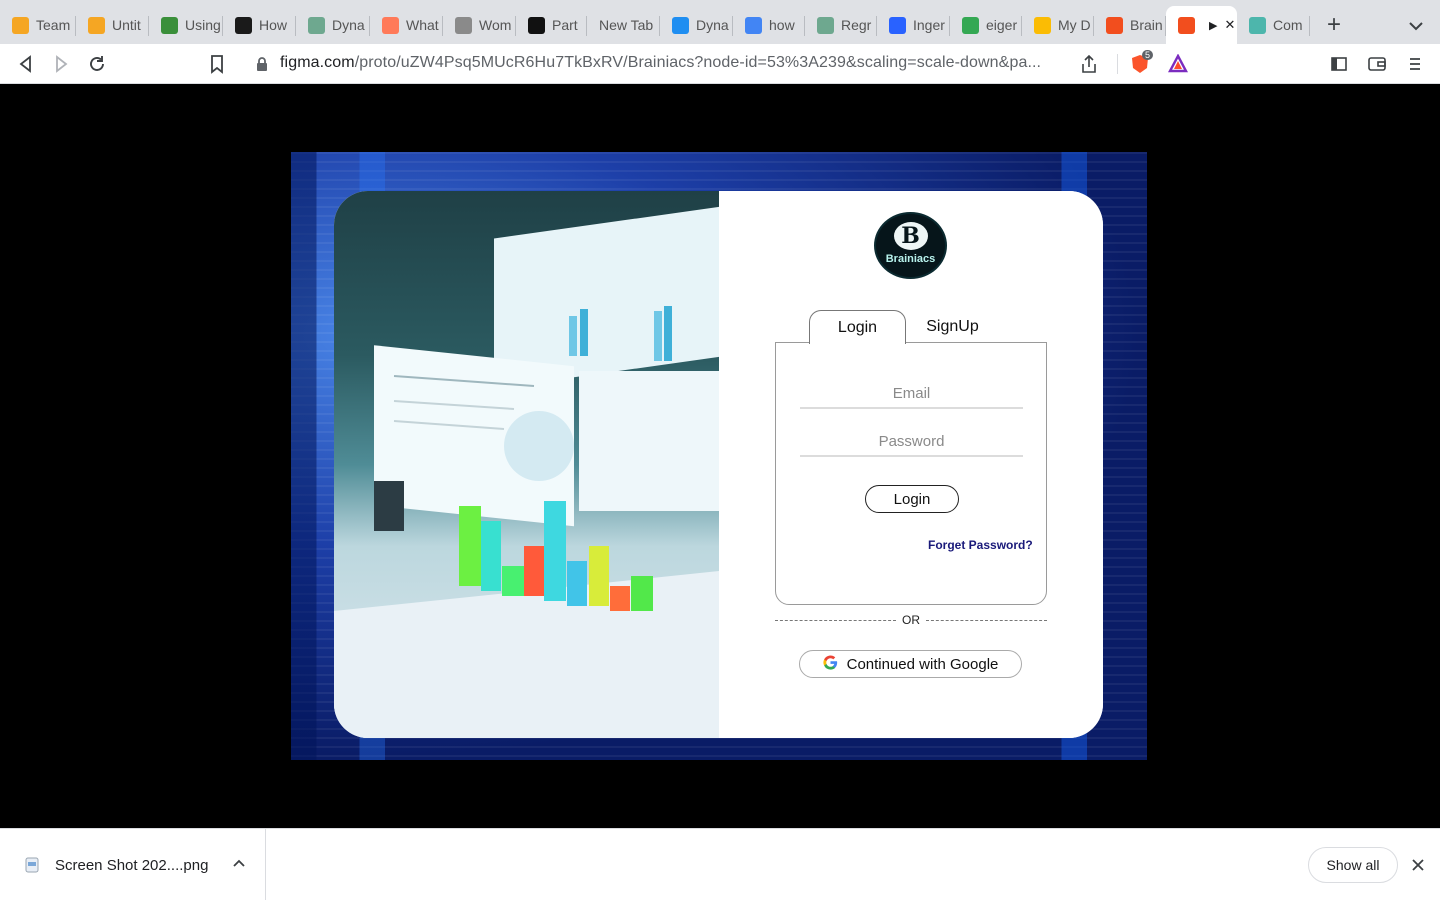 The image size is (1440, 900). What do you see at coordinates (1339, 64) in the screenshot?
I see `sidebar-toggle-icon` at bounding box center [1339, 64].